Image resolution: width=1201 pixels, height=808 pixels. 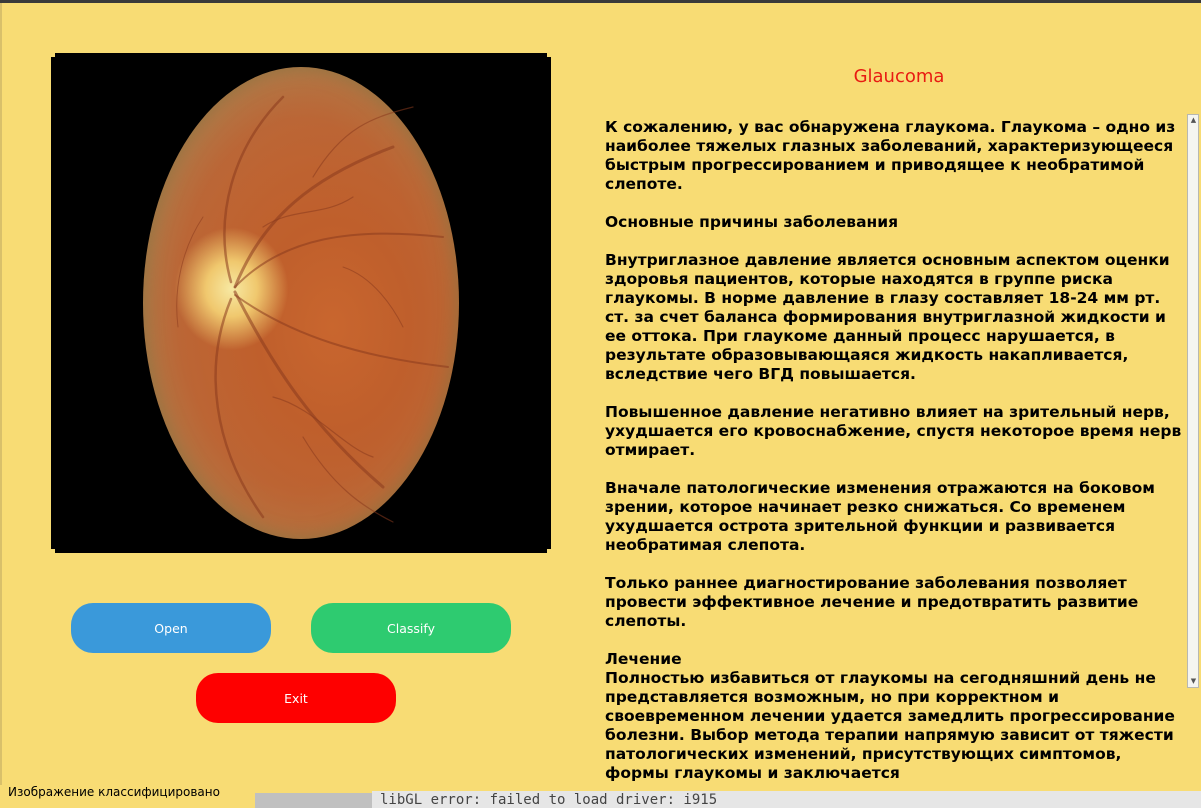 What do you see at coordinates (1193, 401) in the screenshot?
I see `description-scrollbar: ▲ ▼` at bounding box center [1193, 401].